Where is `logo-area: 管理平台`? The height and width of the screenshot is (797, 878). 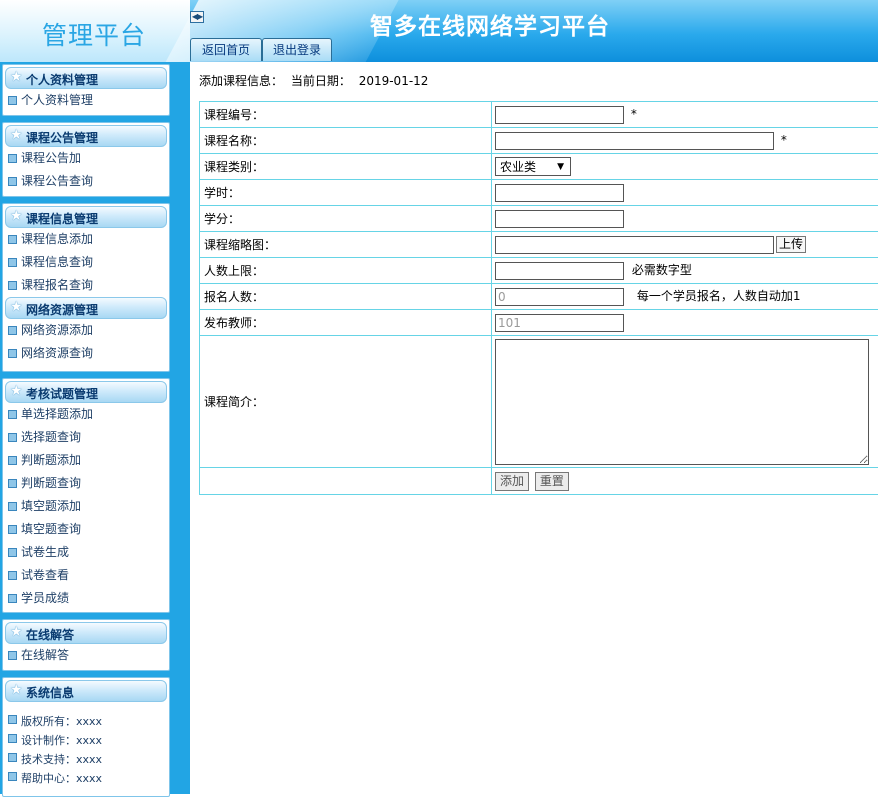
logo-area: 管理平台 is located at coordinates (95, 31).